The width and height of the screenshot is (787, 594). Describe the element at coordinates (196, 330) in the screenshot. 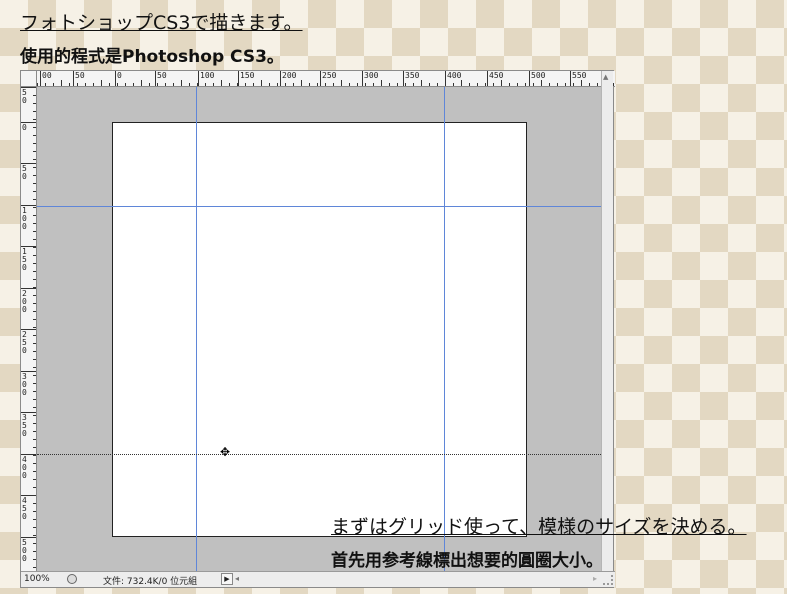

I see `guide-vertical-left` at that location.